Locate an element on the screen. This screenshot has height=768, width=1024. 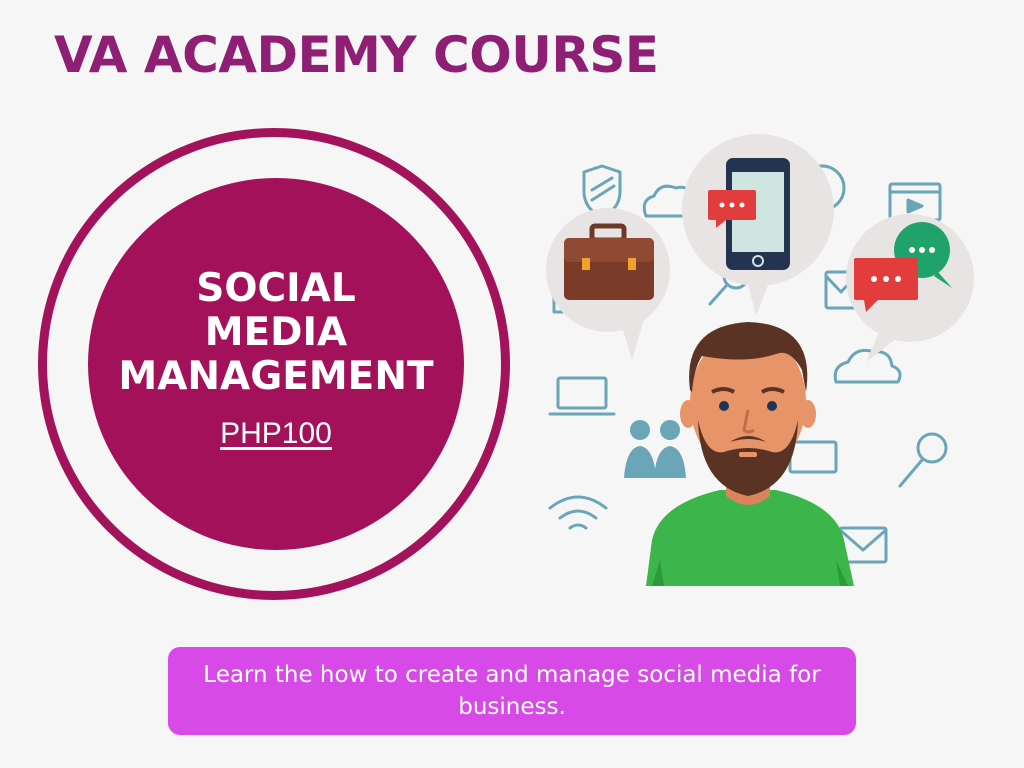
chat-bubble-bubble is located at coordinates (910, 288).